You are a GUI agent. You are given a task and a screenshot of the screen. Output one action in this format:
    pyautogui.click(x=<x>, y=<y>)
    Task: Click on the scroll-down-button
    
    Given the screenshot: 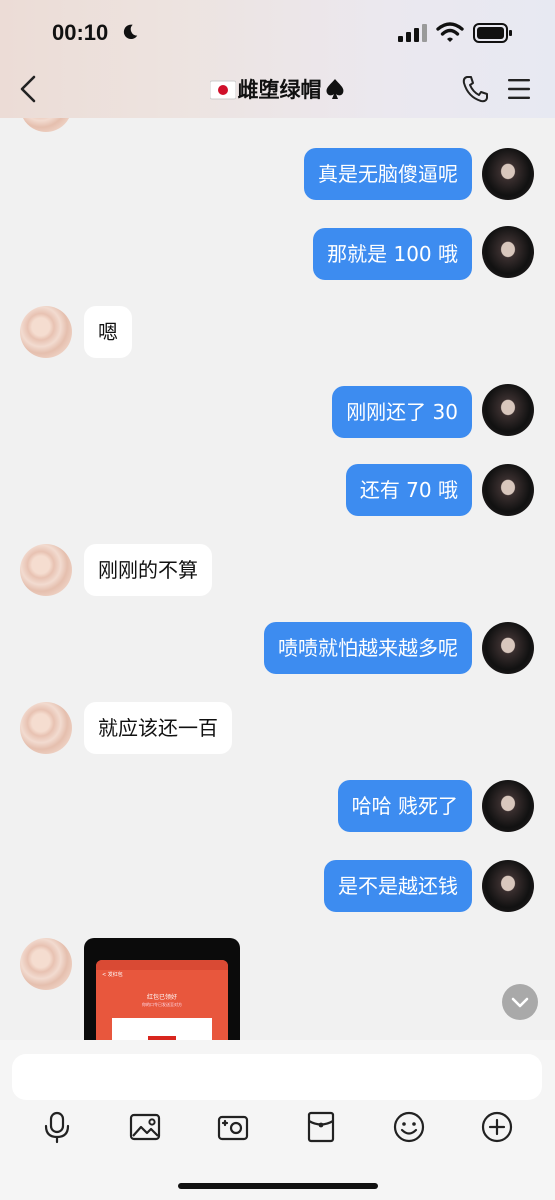 What is the action you would take?
    pyautogui.click(x=520, y=1002)
    